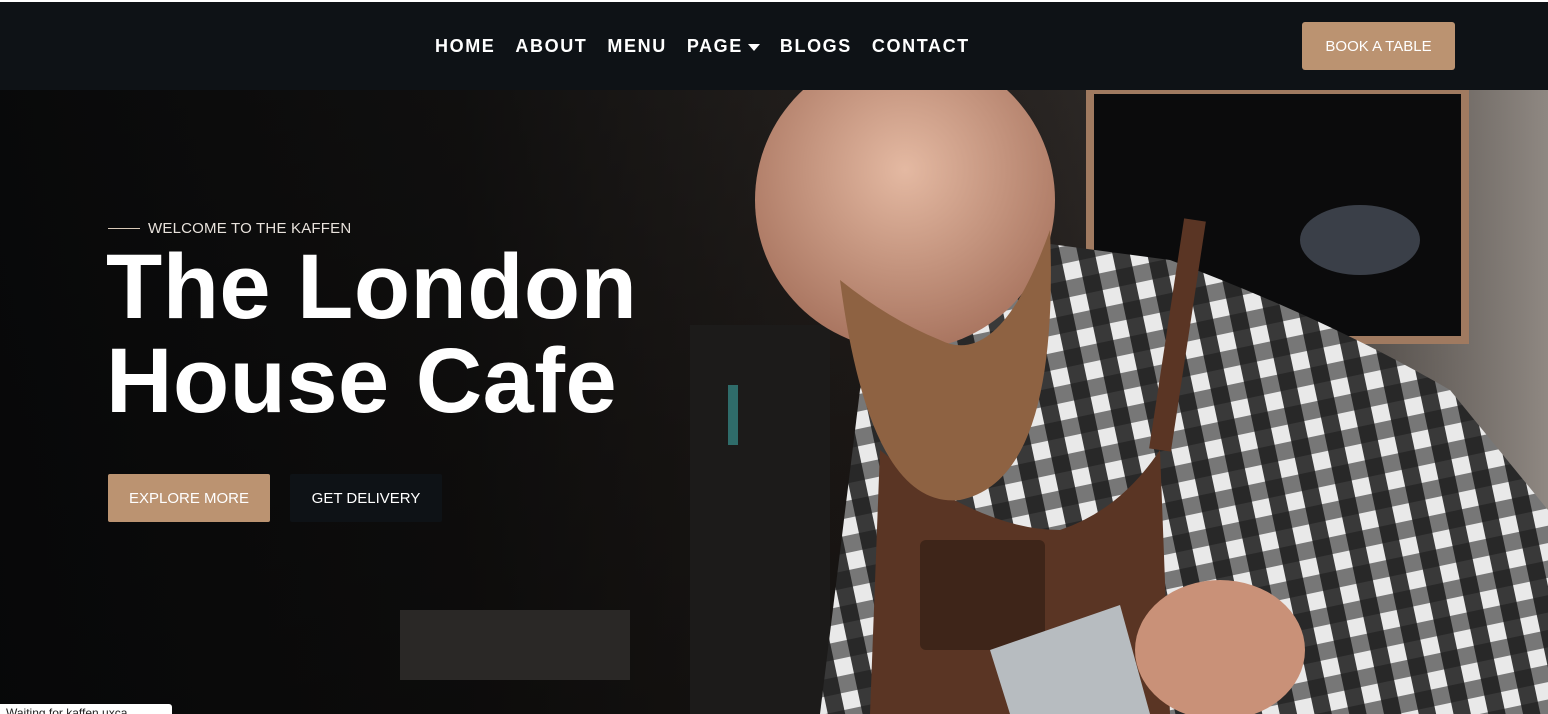  I want to click on machine-light, so click(733, 415).